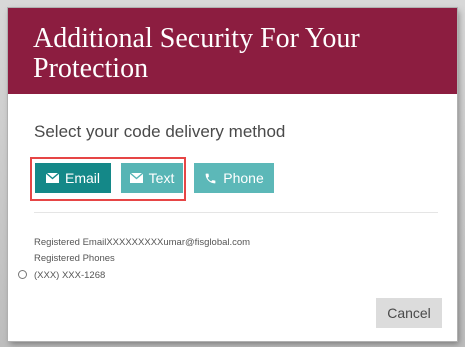 This screenshot has width=465, height=347. Describe the element at coordinates (160, 131) in the screenshot. I see `delivery-method-prompt: Select your code delivery method` at that location.